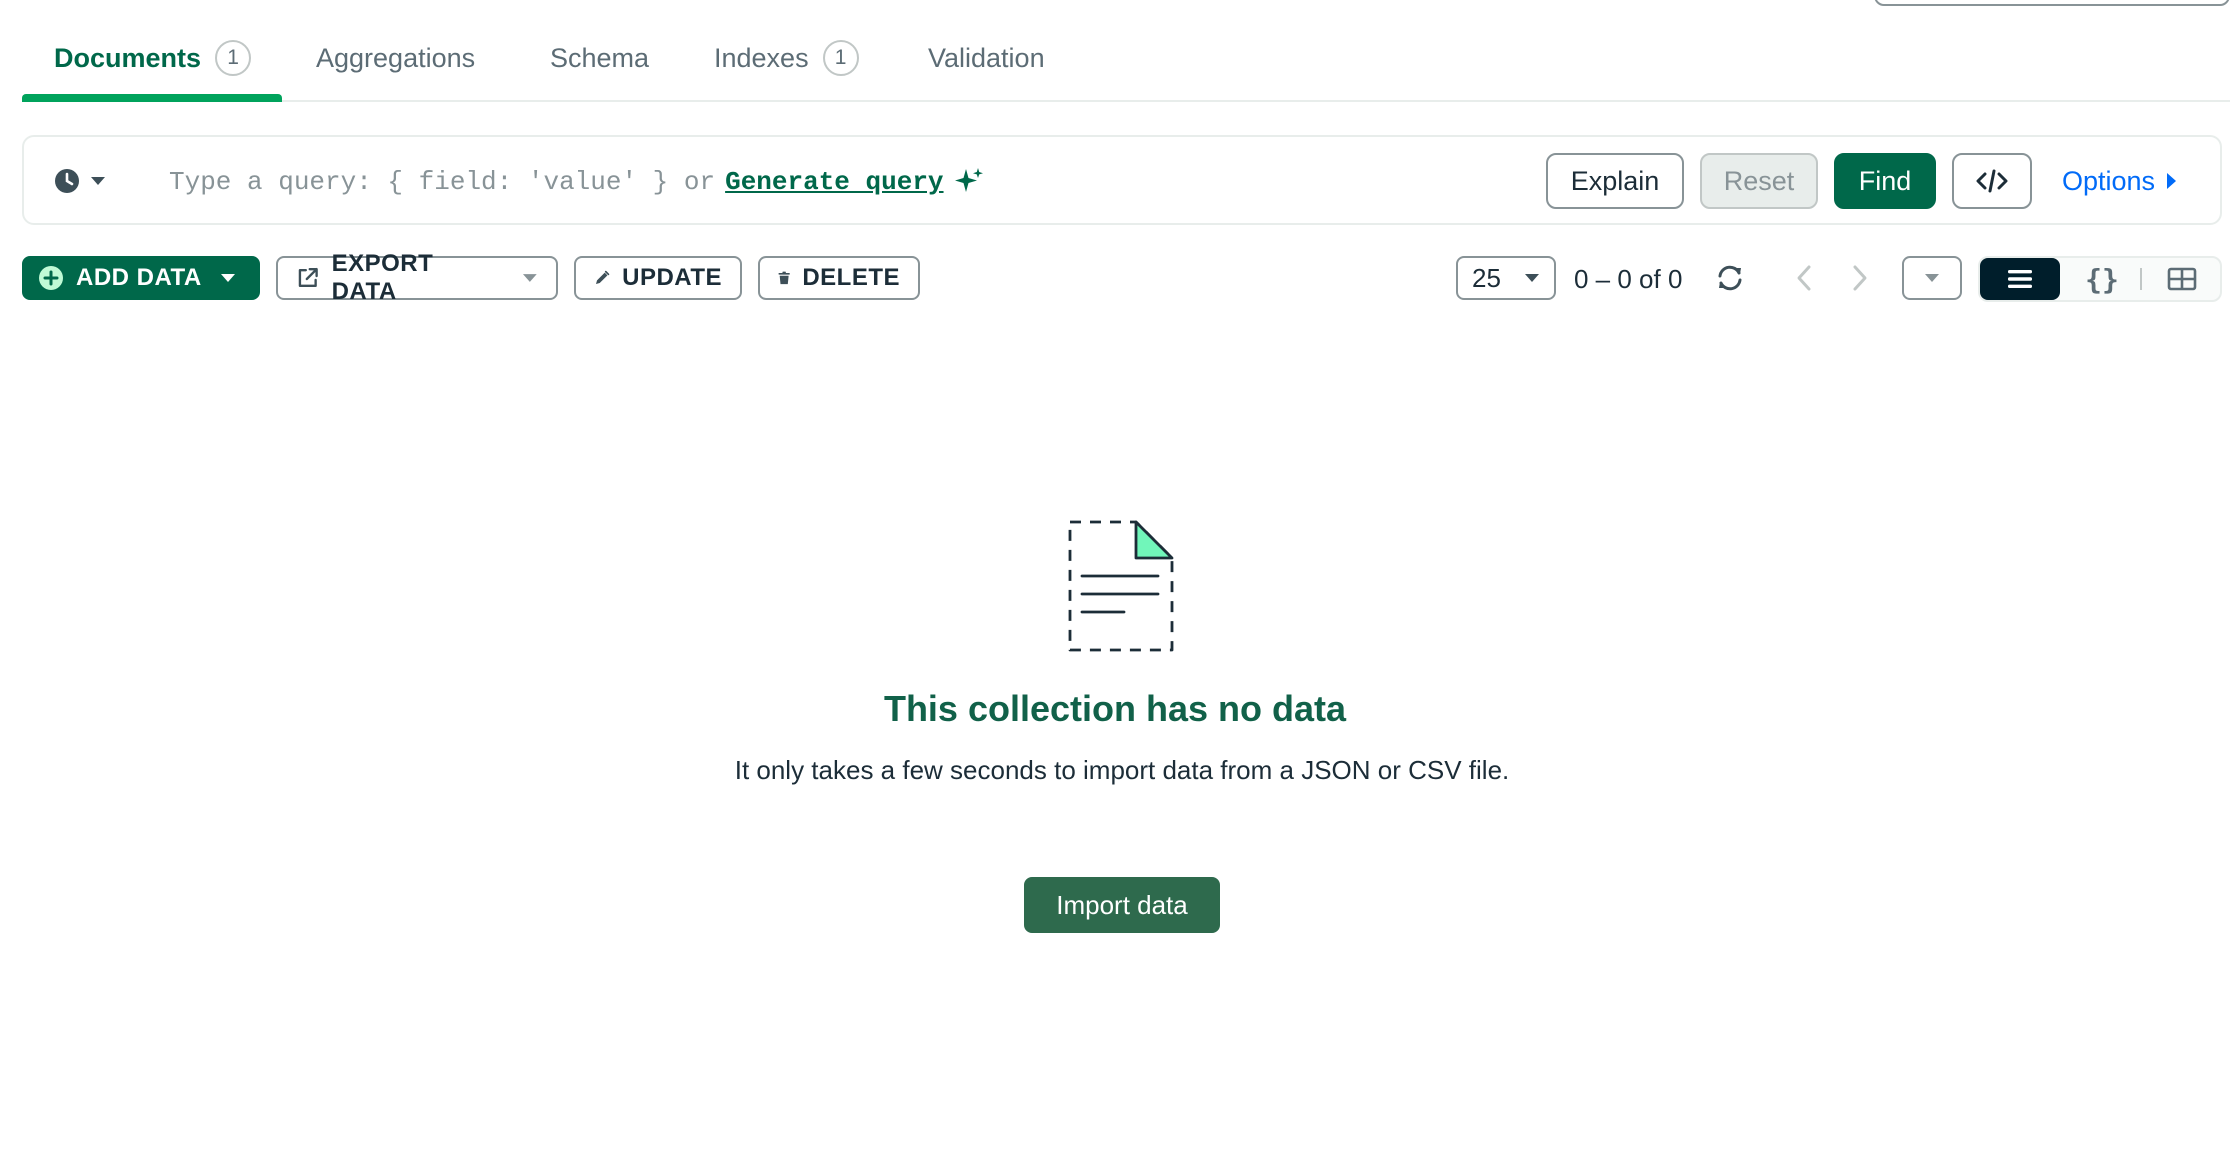 The width and height of the screenshot is (2230, 1158). I want to click on tab-schema: Schema, so click(599, 58).